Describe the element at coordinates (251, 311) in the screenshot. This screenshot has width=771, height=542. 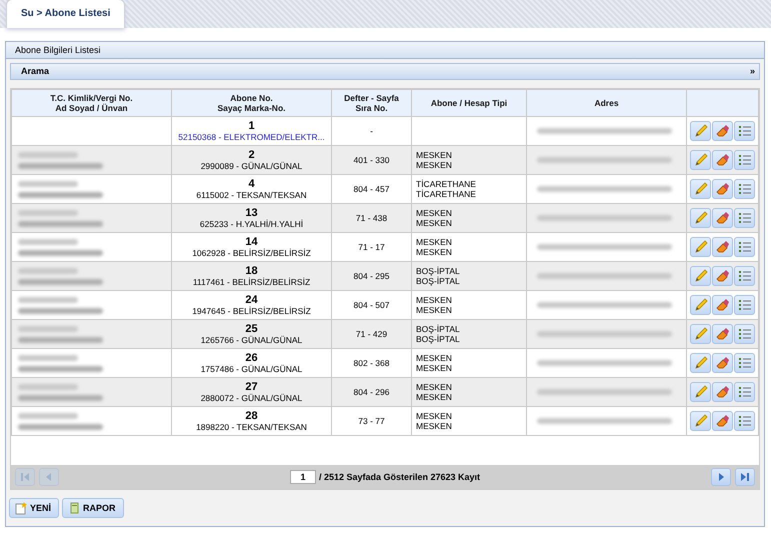
I see `meter-info: 1947645 - BELİRSİZ/BELİRSİZ` at that location.